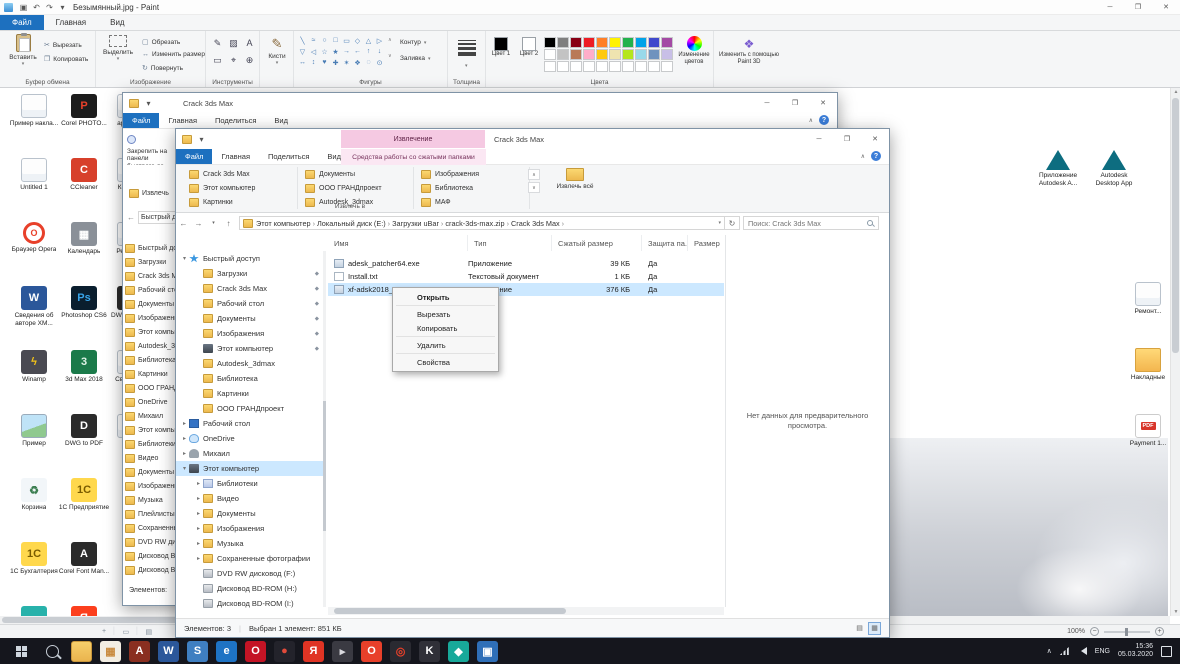 The width and height of the screenshot is (1180, 664). What do you see at coordinates (151, 150) in the screenshot?
I see `pin-to-quick-access-button: Закрепить на панели быстрого до` at bounding box center [151, 150].